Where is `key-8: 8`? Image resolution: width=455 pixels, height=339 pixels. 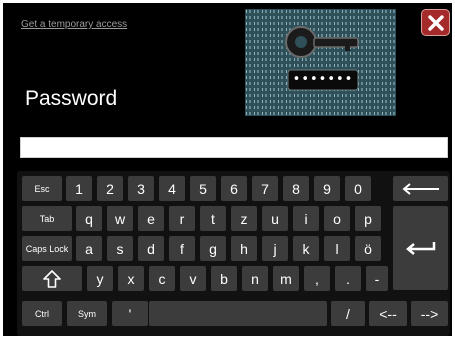
key-8: 8 is located at coordinates (296, 188).